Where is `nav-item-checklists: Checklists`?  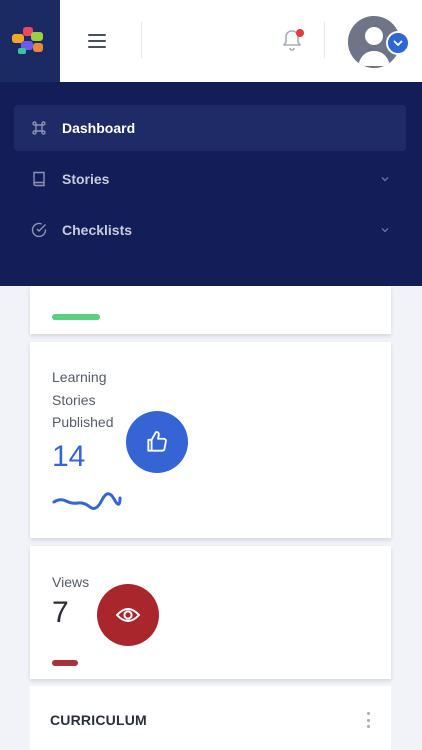 nav-item-checklists: Checklists is located at coordinates (210, 230).